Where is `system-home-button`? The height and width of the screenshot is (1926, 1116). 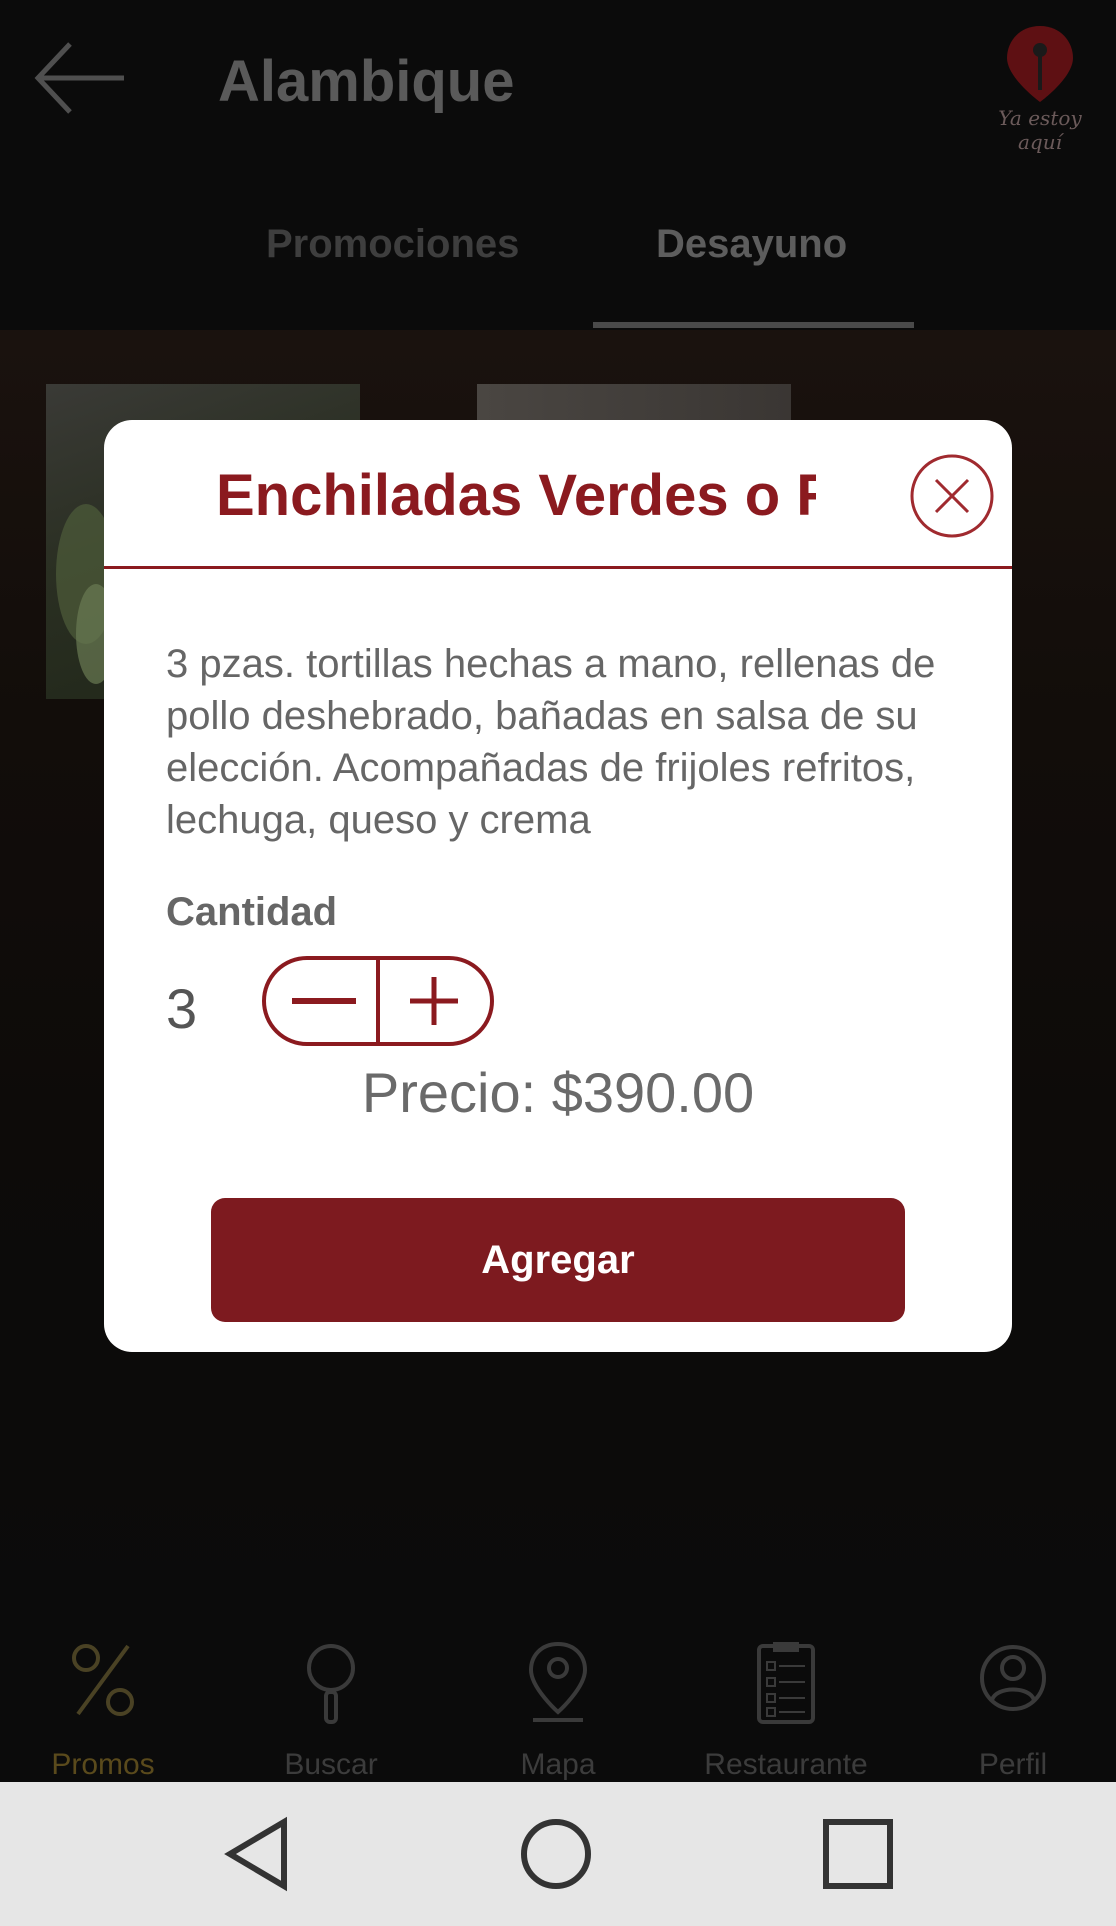
system-home-button is located at coordinates (556, 1854).